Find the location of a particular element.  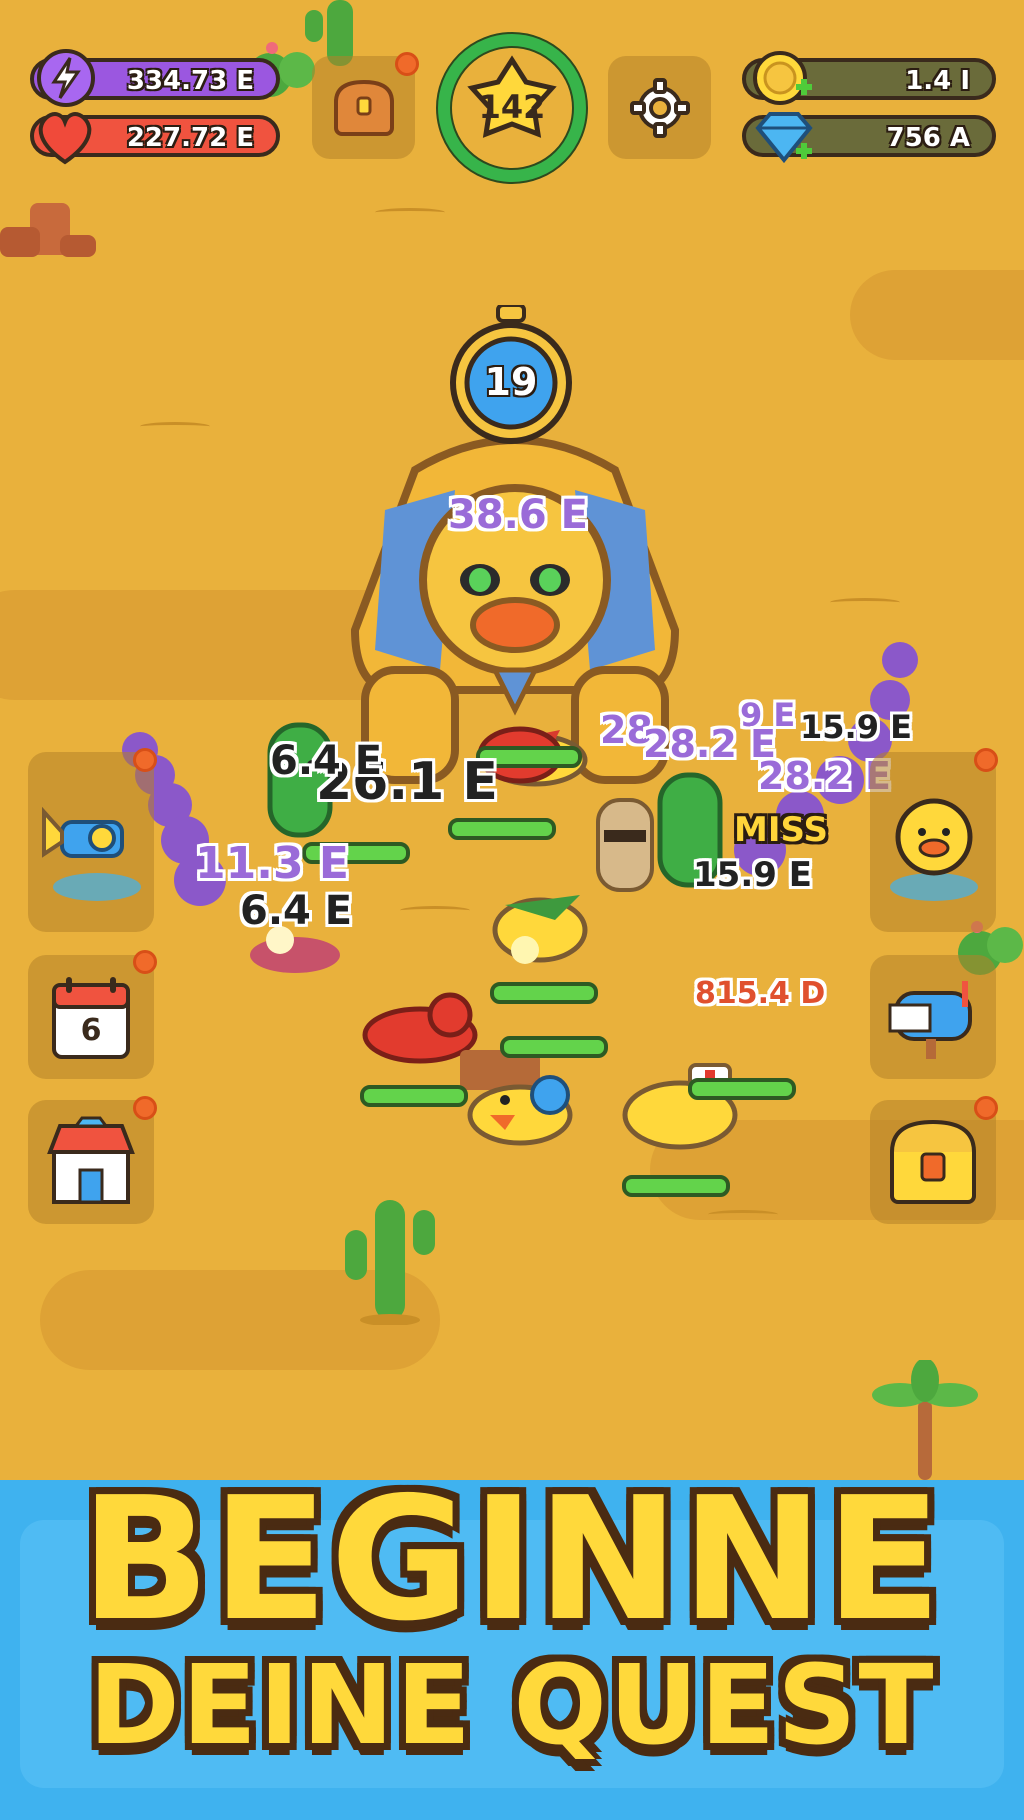

duck-rebirth-button is located at coordinates (933, 842).